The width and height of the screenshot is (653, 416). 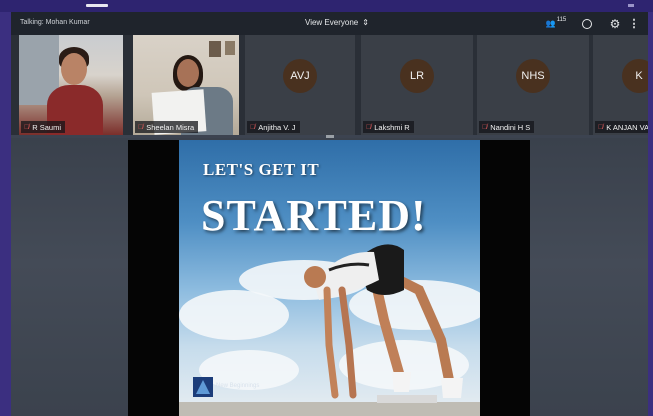 I want to click on participants-button: 👥 115, so click(x=556, y=23).